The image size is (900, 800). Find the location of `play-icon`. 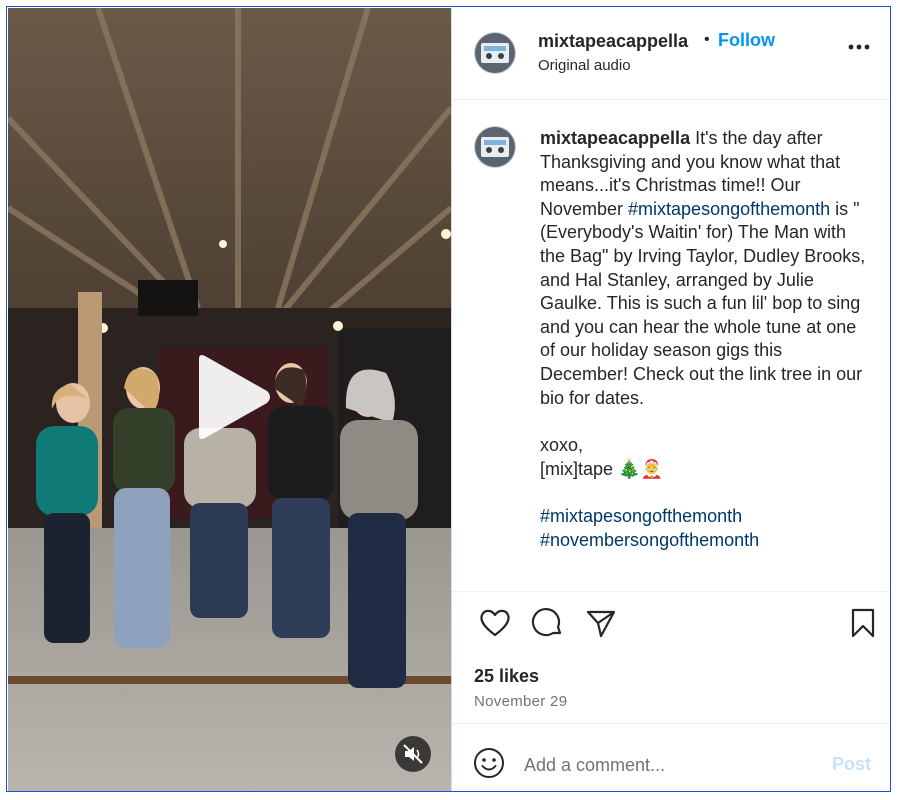

play-icon is located at coordinates (234, 397).